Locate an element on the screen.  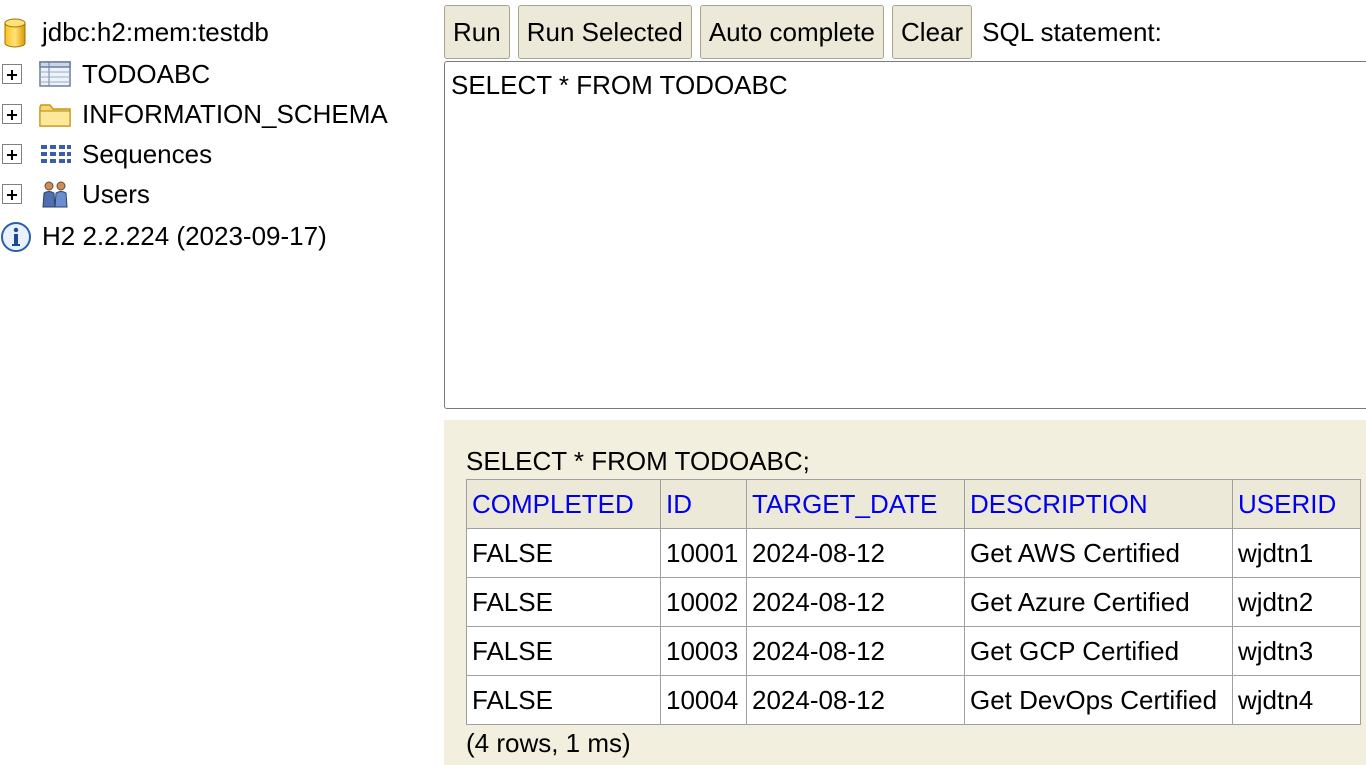
database-icon is located at coordinates (15, 32).